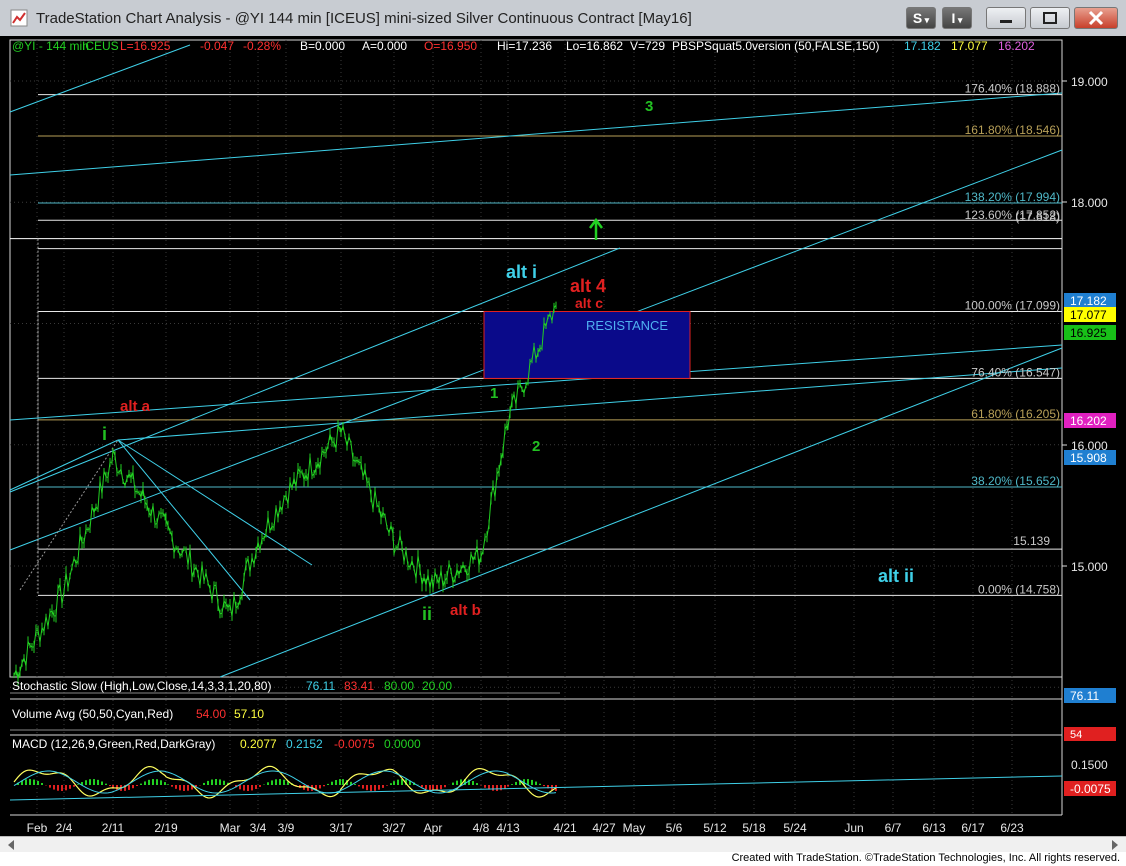 This screenshot has width=1126, height=866. I want to click on date-tick-label: 5/6, so click(674, 828).